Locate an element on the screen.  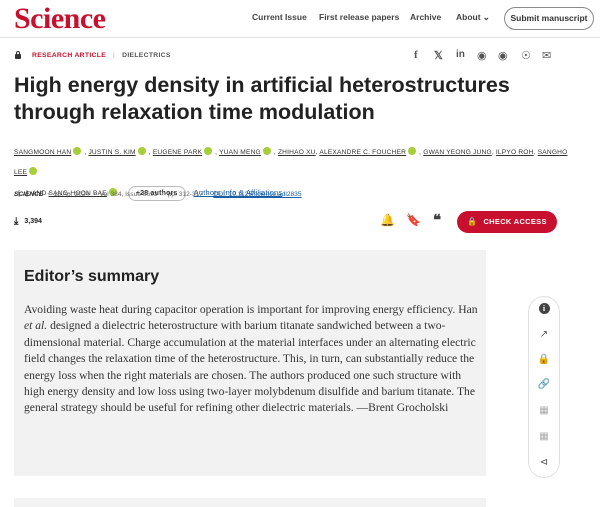
info-icon: i is located at coordinates (544, 308).